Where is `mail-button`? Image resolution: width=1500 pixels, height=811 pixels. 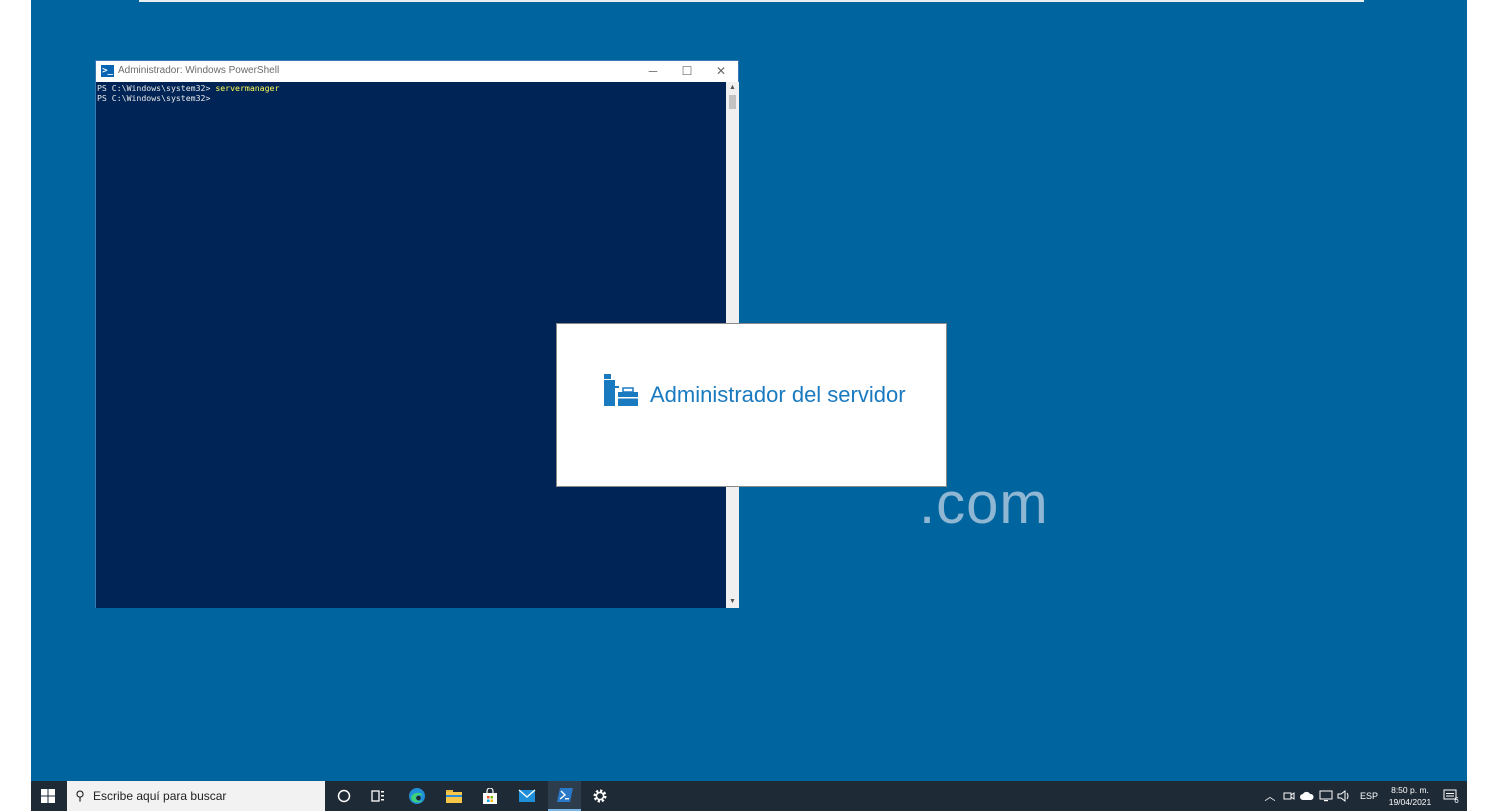
mail-button is located at coordinates (527, 796).